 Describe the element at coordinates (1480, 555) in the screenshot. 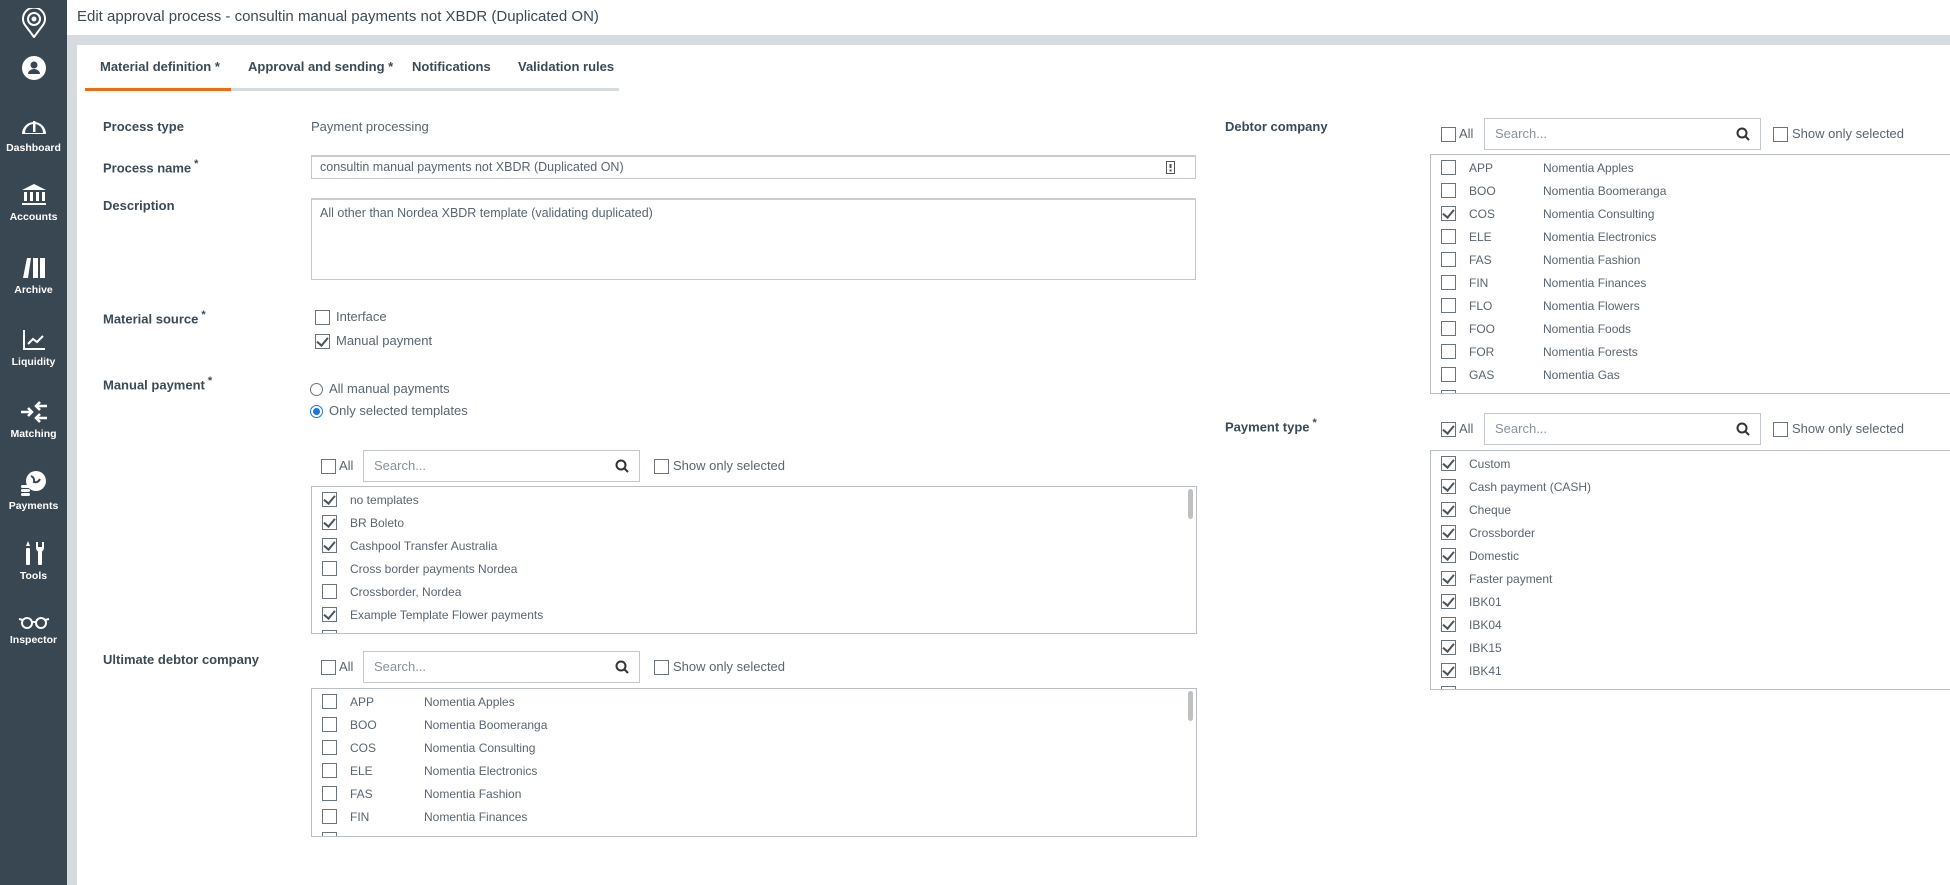

I see `list-item: Domestic` at that location.